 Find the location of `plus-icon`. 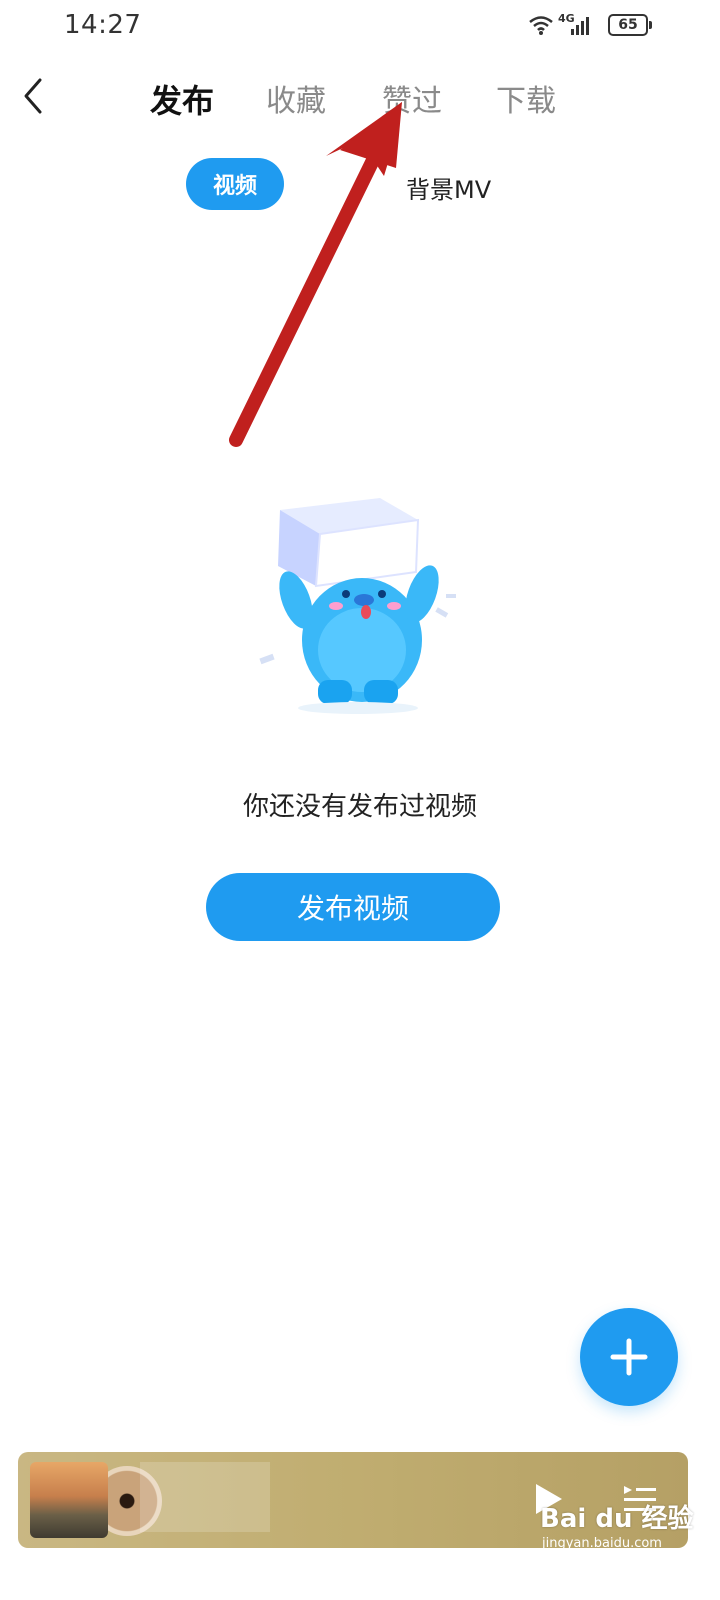

plus-icon is located at coordinates (629, 1357).